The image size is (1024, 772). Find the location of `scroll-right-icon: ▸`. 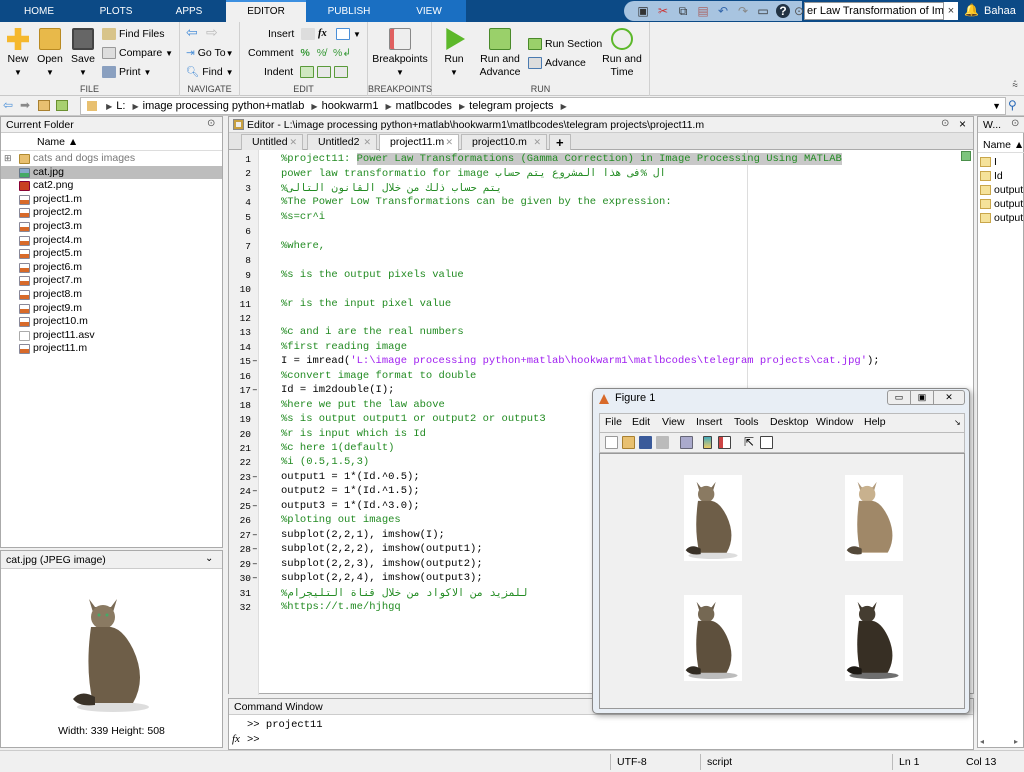

scroll-right-icon: ▸ is located at coordinates (1016, 741).